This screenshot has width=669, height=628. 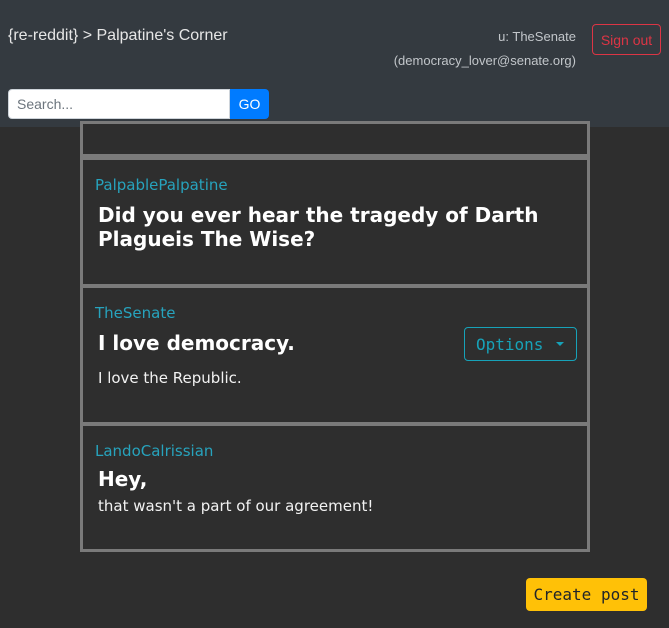 What do you see at coordinates (161, 185) in the screenshot?
I see `post-author: PalpablePalpatine` at bounding box center [161, 185].